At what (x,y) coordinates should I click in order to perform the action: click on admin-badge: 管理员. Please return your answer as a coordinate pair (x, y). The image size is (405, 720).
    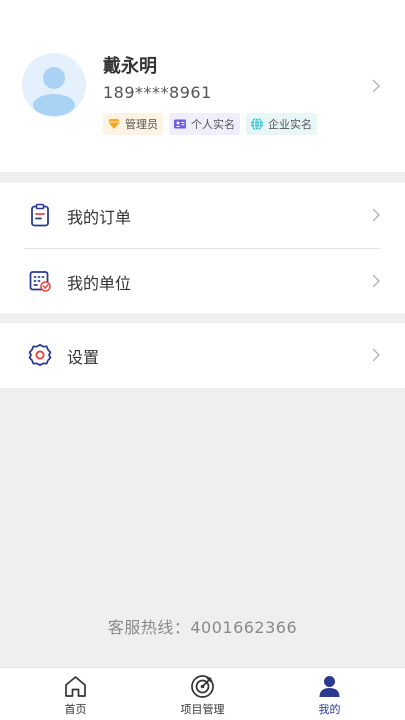
    Looking at the image, I should click on (133, 124).